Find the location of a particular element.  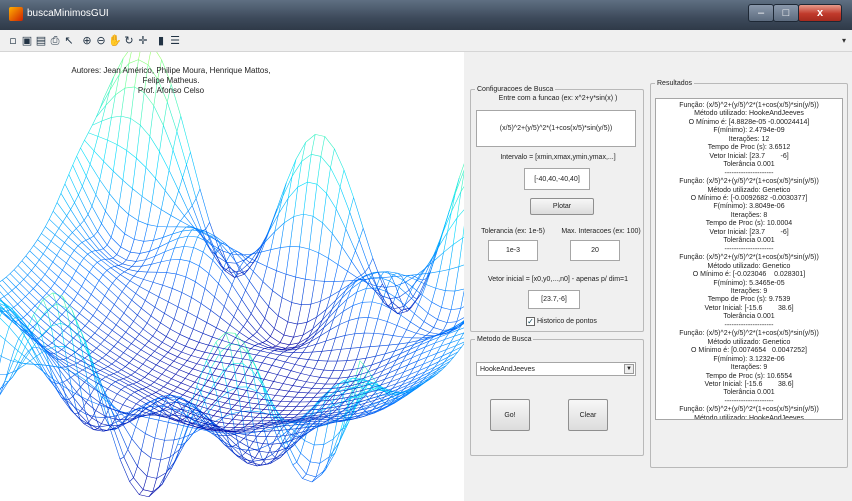

interval-input: [-40,40,-40,40] is located at coordinates (557, 179).